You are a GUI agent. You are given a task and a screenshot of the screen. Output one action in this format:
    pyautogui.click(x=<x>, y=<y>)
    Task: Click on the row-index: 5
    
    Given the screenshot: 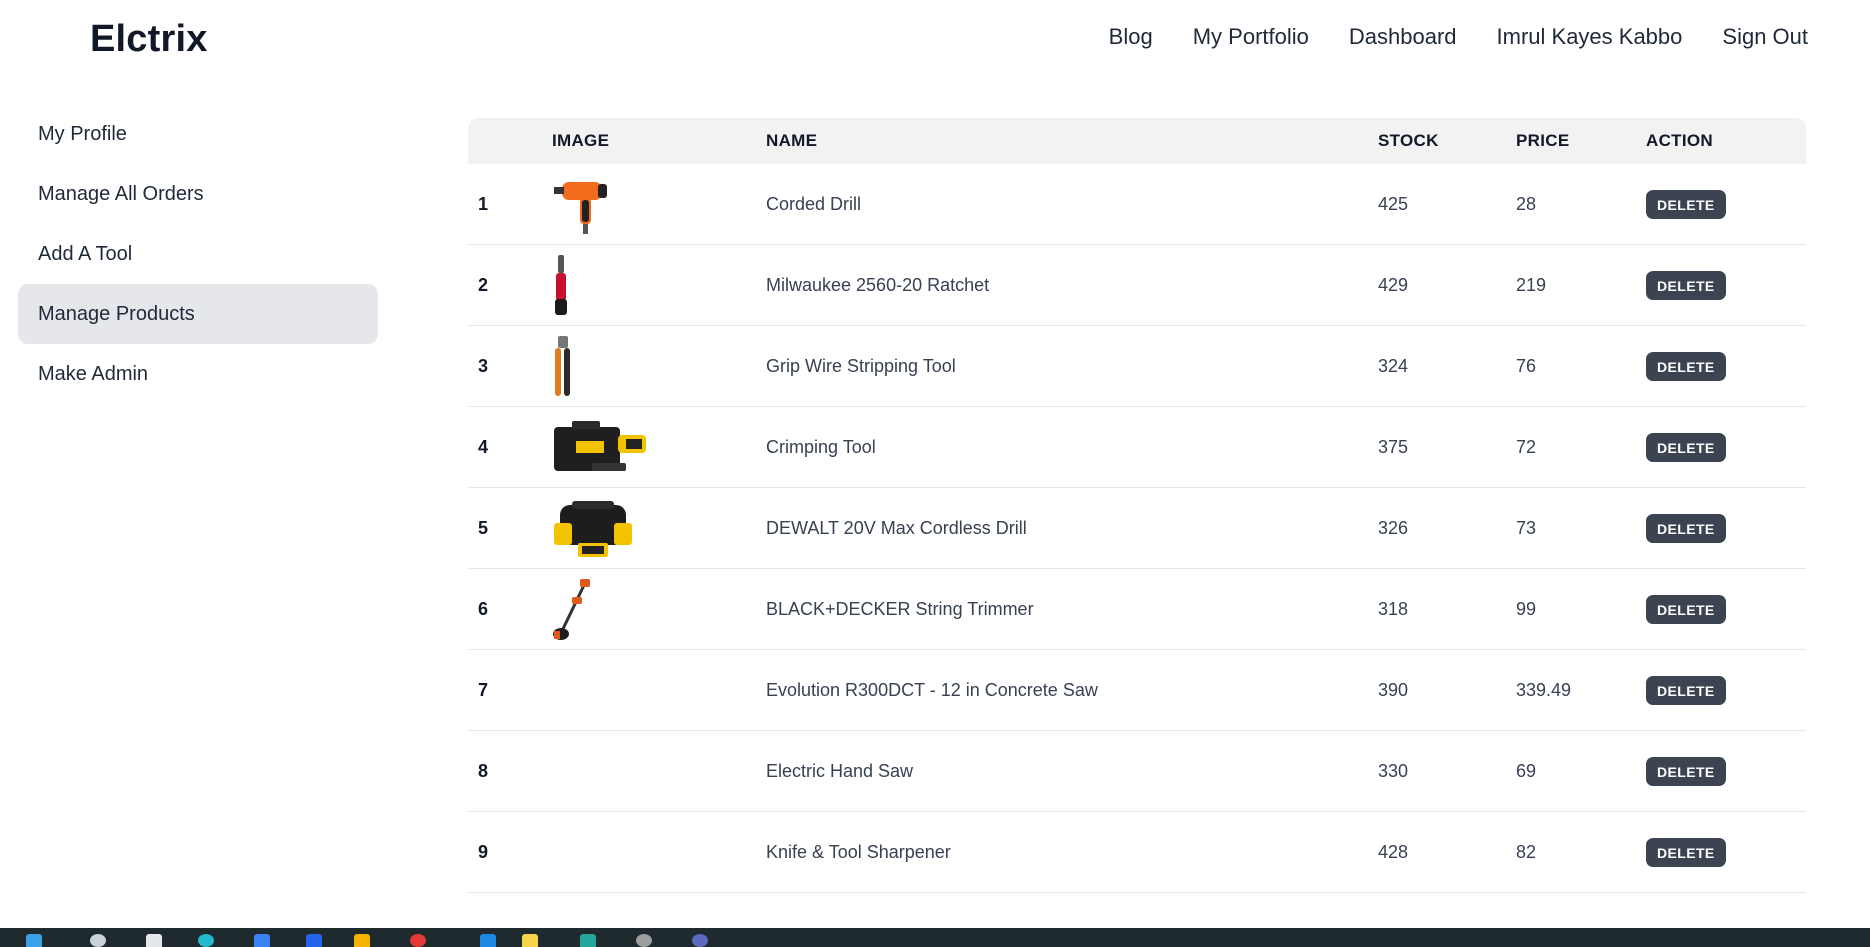 What is the action you would take?
    pyautogui.click(x=483, y=528)
    